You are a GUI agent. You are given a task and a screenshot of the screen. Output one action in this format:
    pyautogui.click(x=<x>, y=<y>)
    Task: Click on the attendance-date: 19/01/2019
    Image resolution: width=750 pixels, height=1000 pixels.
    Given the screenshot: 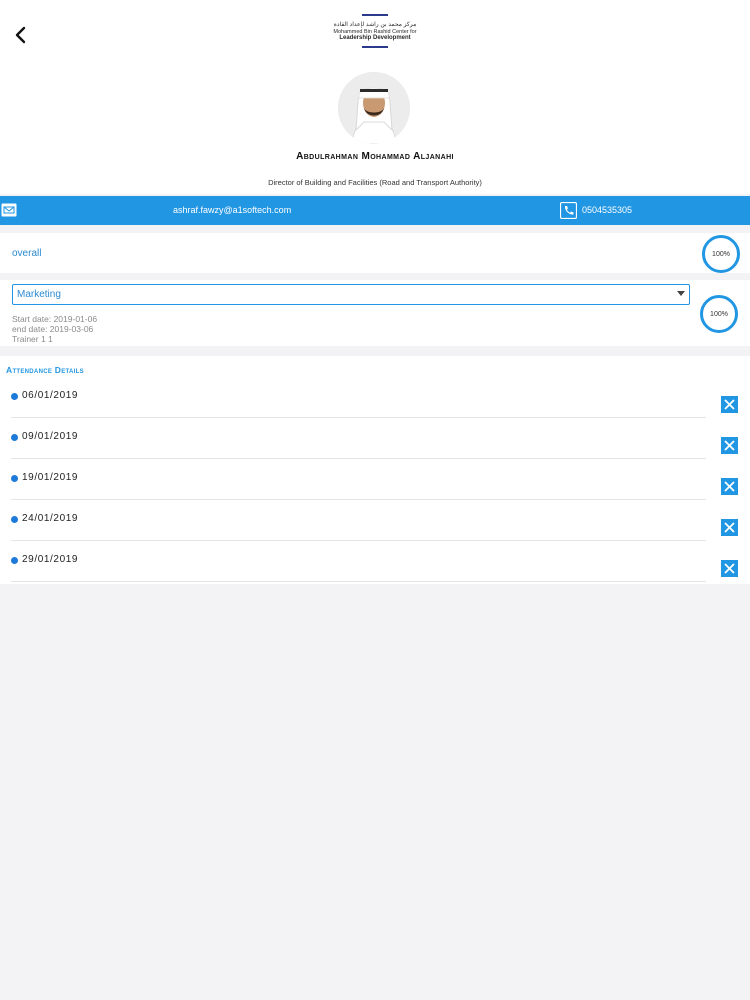 What is the action you would take?
    pyautogui.click(x=50, y=477)
    